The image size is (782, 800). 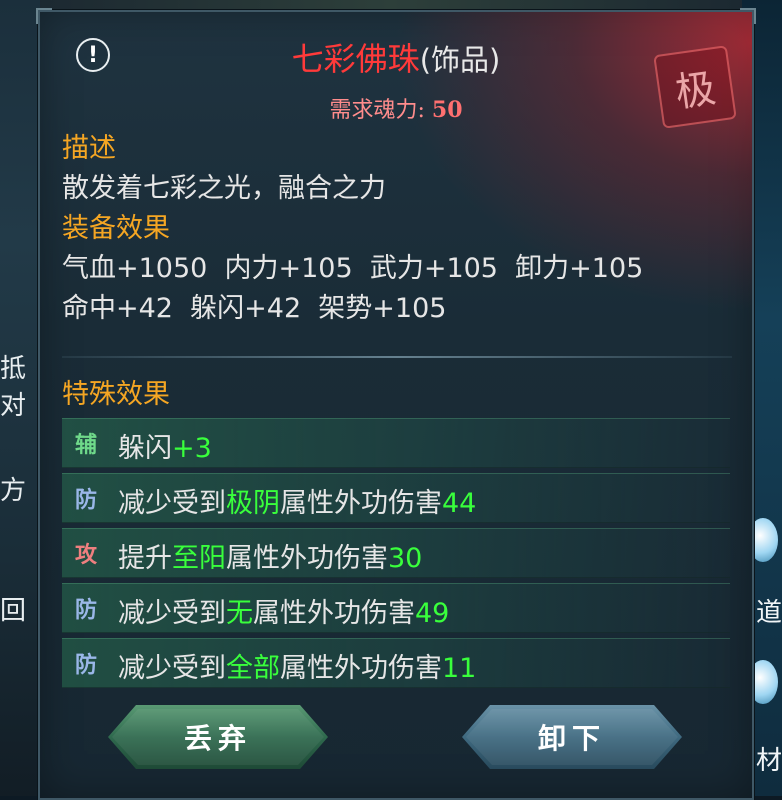 I want to click on soul-power-requirement: 需求魂力: 50, so click(x=396, y=108).